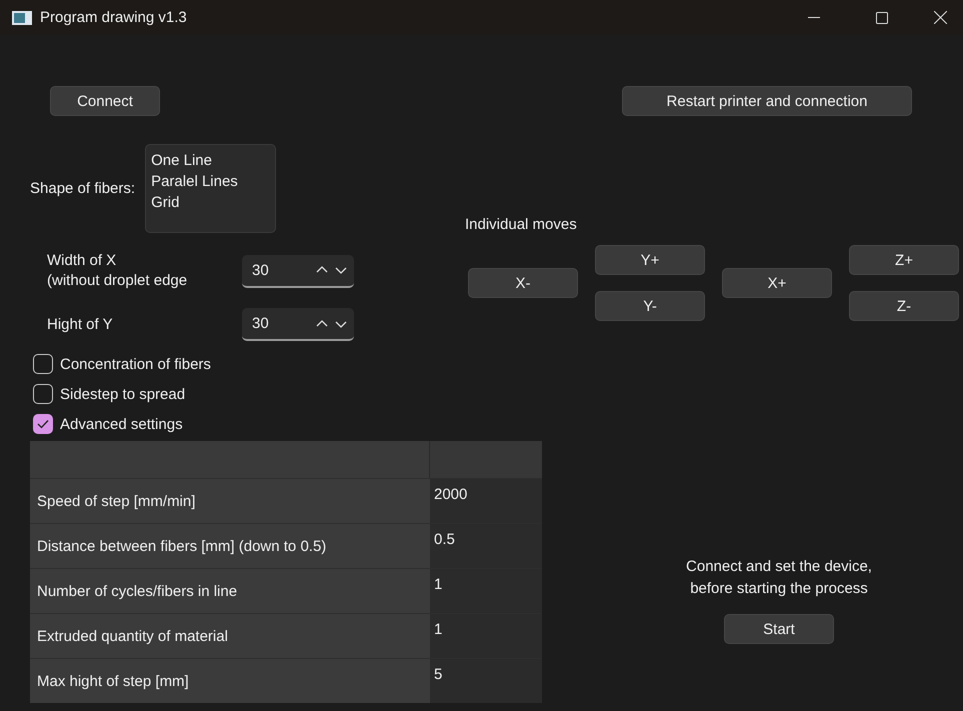 The height and width of the screenshot is (711, 963). I want to click on start-button: Start, so click(779, 629).